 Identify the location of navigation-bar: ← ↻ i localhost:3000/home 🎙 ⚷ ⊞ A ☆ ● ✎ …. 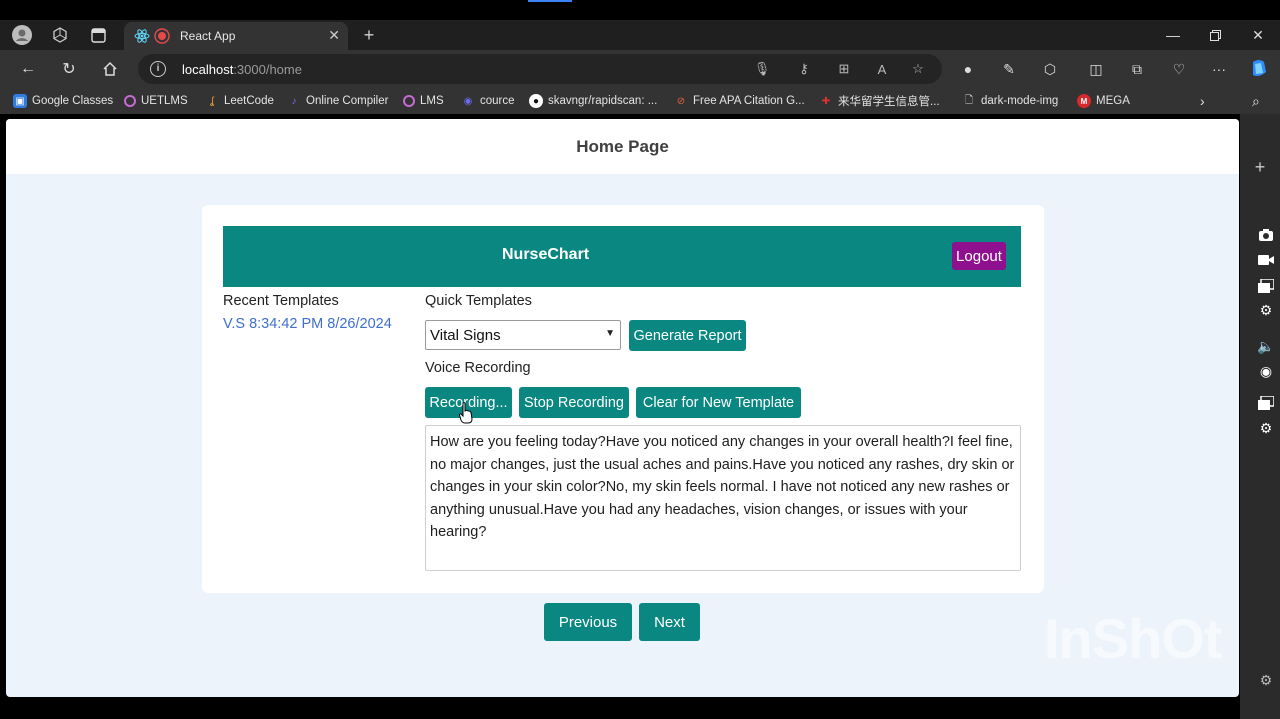
(640, 69).